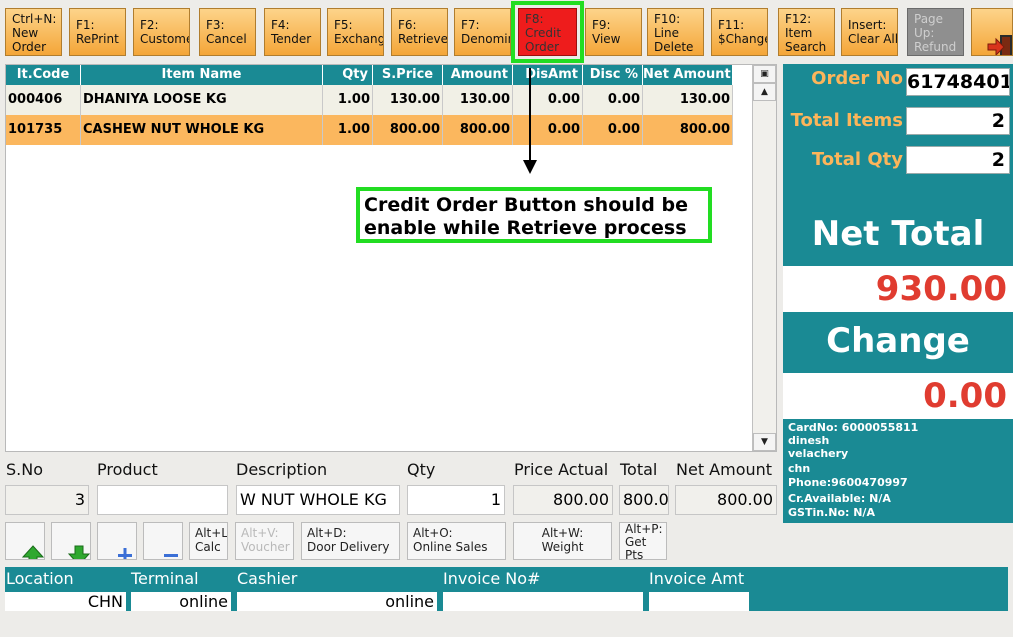  Describe the element at coordinates (547, 32) in the screenshot. I see `credit-order-highlight` at that location.